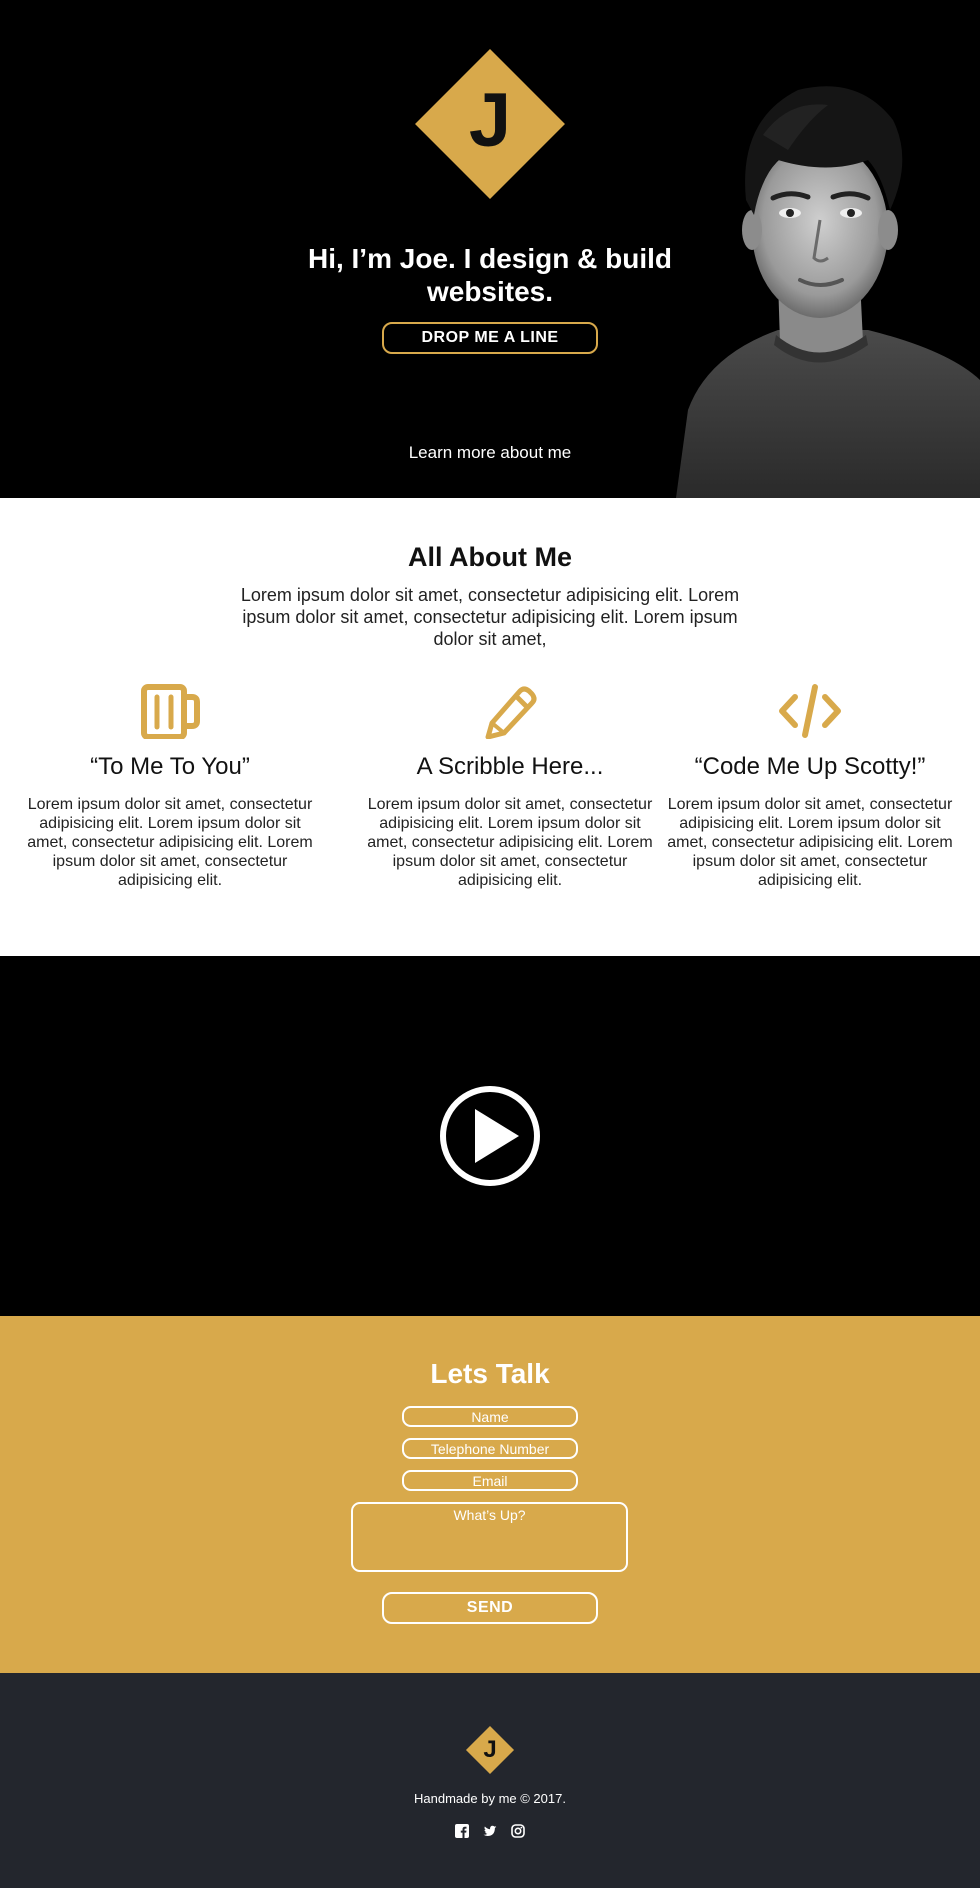 This screenshot has width=980, height=1888. What do you see at coordinates (511, 712) in the screenshot?
I see `pencil-icon` at bounding box center [511, 712].